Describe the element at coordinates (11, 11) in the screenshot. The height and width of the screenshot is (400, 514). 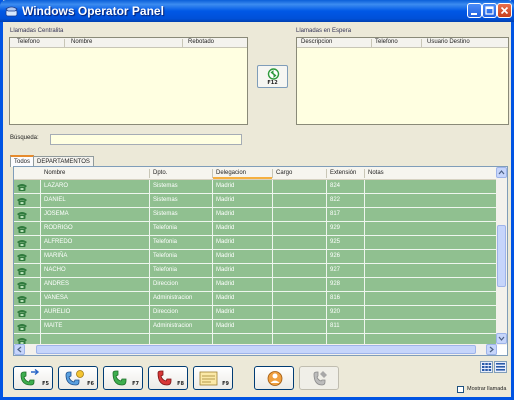
I see `app-phone-icon` at that location.